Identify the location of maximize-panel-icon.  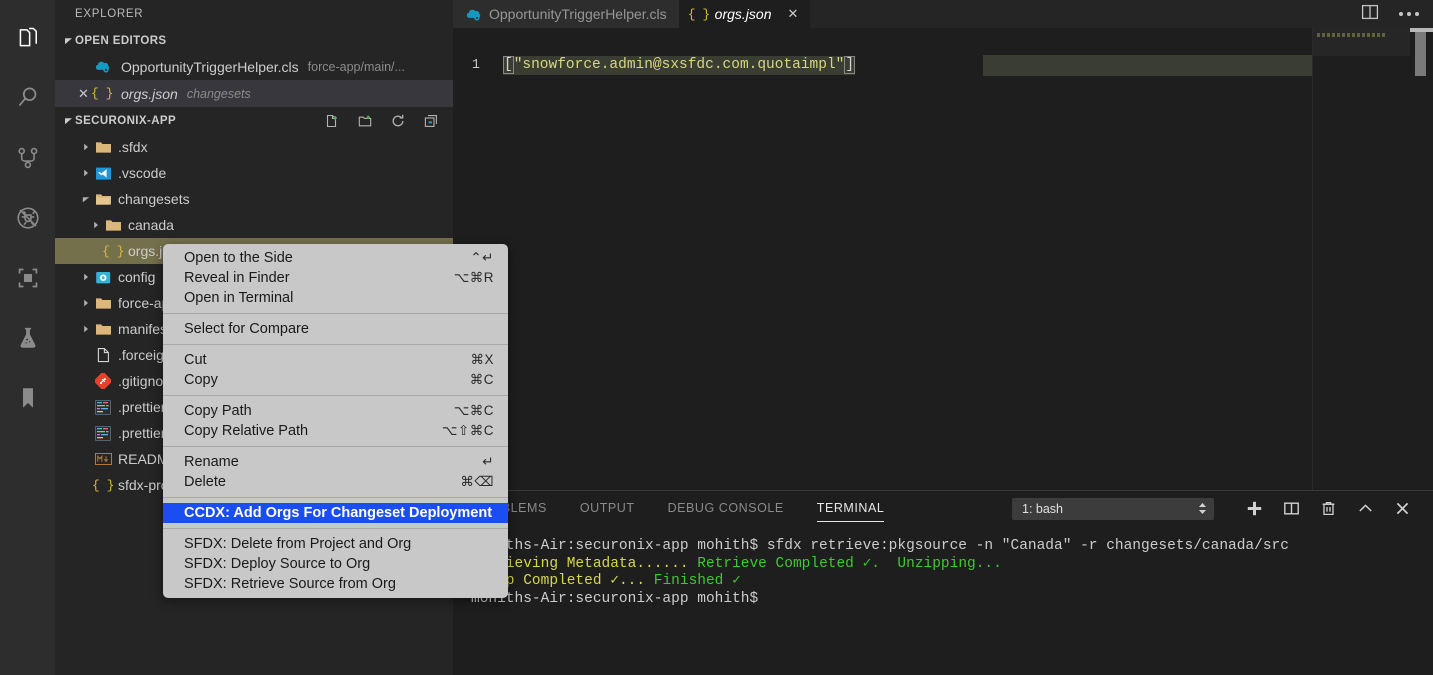
(1365, 509).